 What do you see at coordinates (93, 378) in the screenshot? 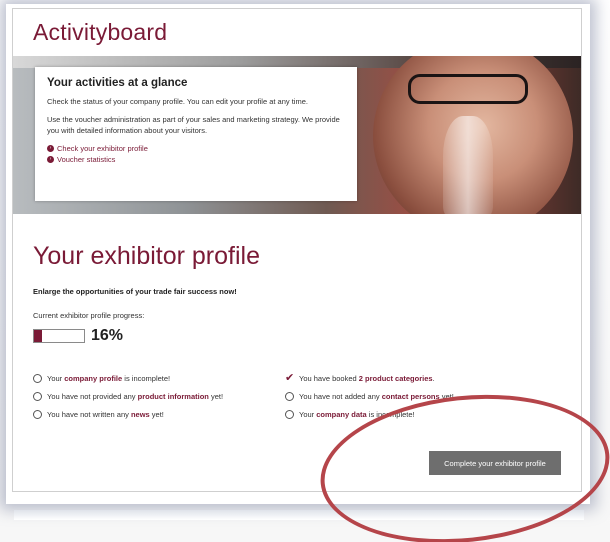
I see `company-profile-link: company profile` at bounding box center [93, 378].